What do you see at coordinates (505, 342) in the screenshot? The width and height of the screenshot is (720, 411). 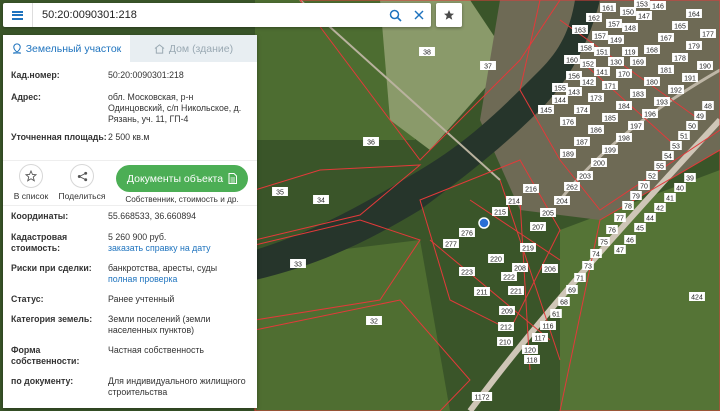 I see `plot-number-label: 210` at bounding box center [505, 342].